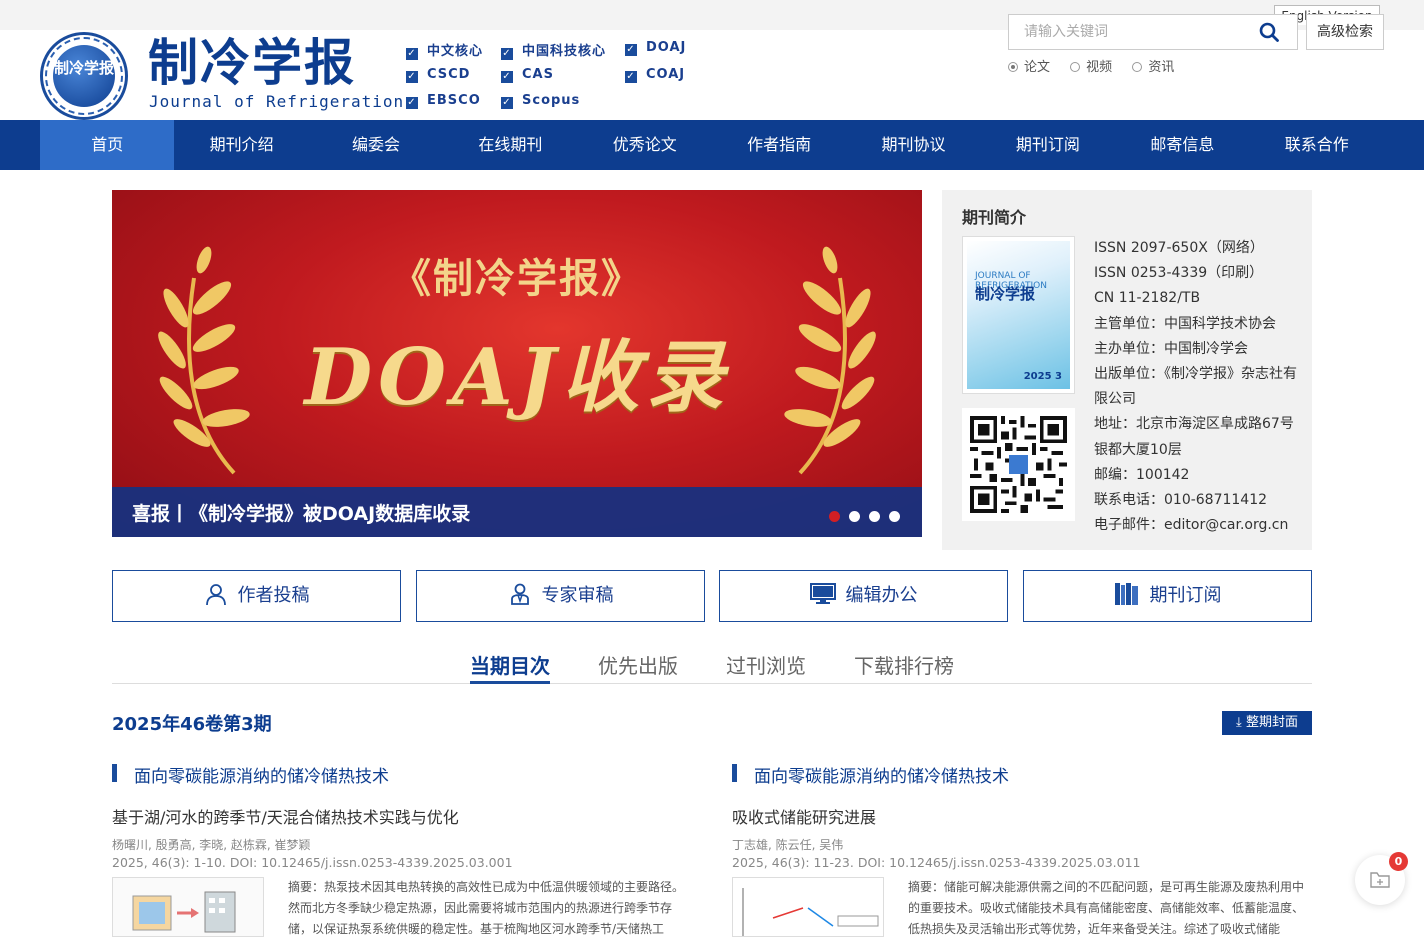  What do you see at coordinates (1167, 596) in the screenshot?
I see `journal-subscription-button: 期刊订阅` at bounding box center [1167, 596].